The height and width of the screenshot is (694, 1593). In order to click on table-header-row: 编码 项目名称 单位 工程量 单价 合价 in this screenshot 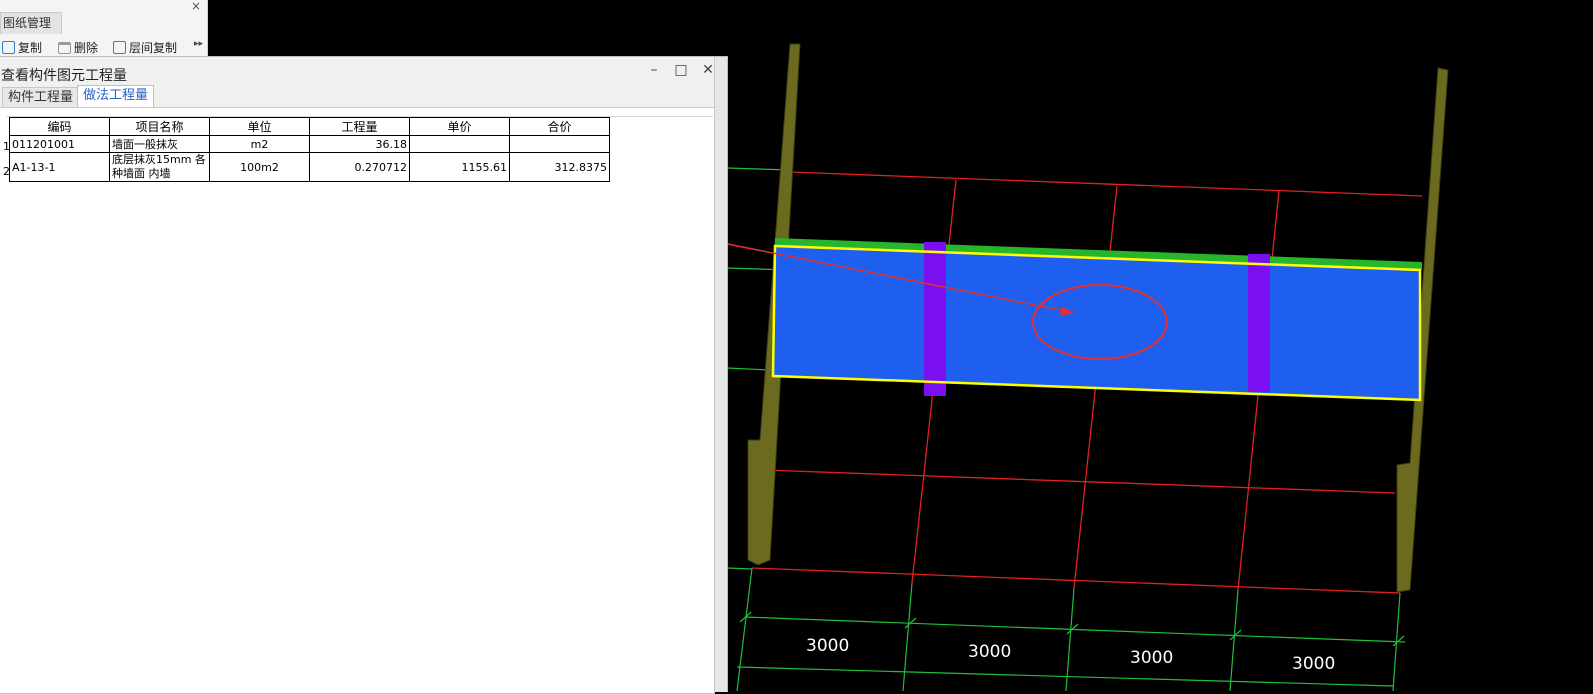, I will do `click(309, 126)`.